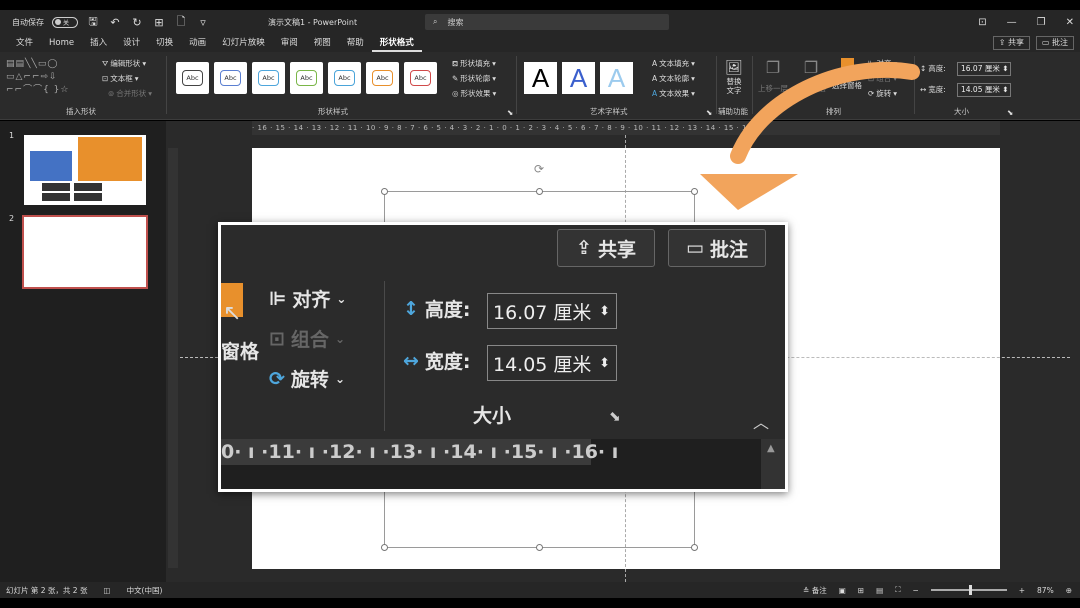  Describe the element at coordinates (124, 63) in the screenshot. I see `edit-shape-button: ⛛ 编辑形状 ▾` at that location.